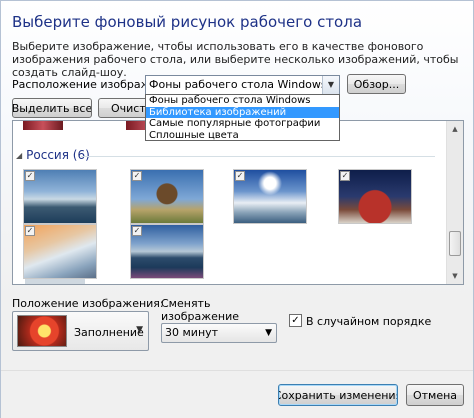 The height and width of the screenshot is (418, 474). Describe the element at coordinates (43, 125) in the screenshot. I see `partial-thumbnail` at that location.